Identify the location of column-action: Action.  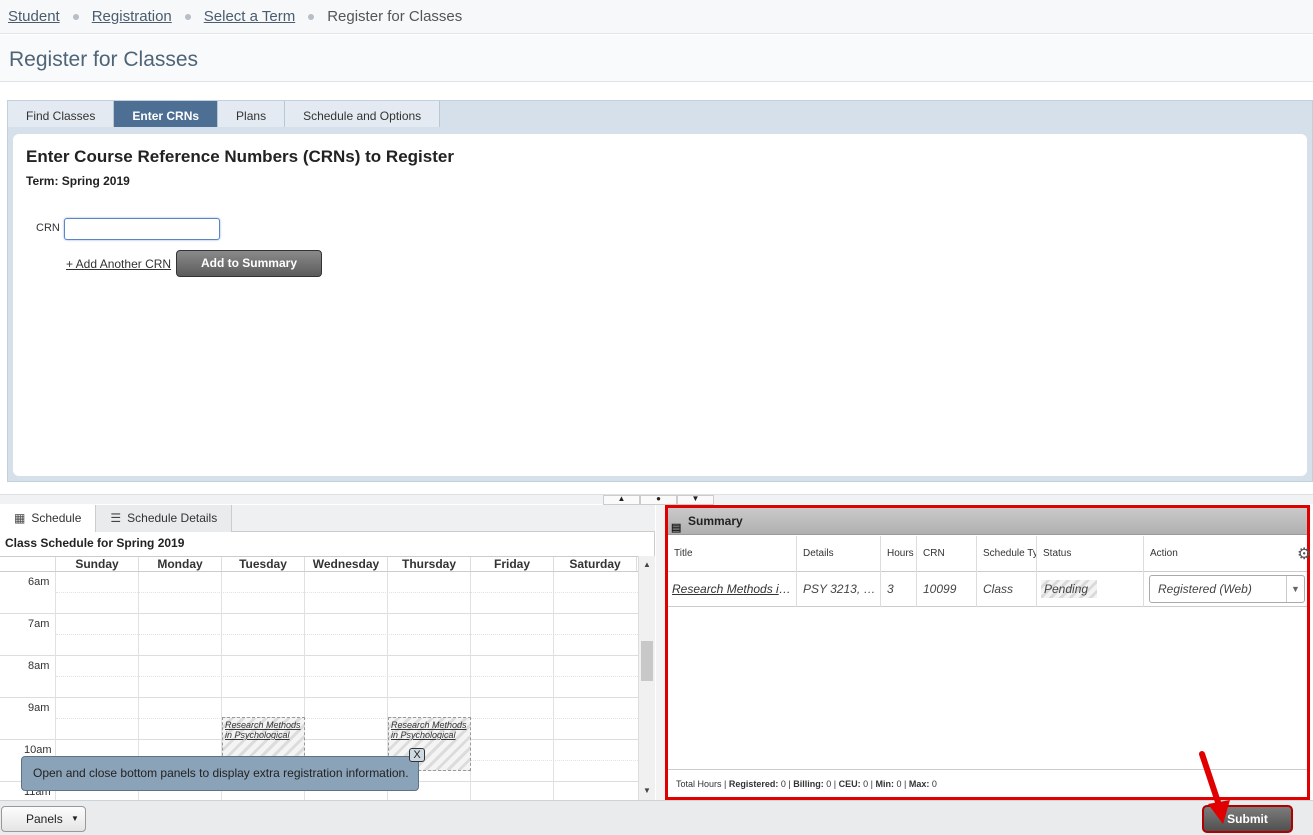
(1225, 554).